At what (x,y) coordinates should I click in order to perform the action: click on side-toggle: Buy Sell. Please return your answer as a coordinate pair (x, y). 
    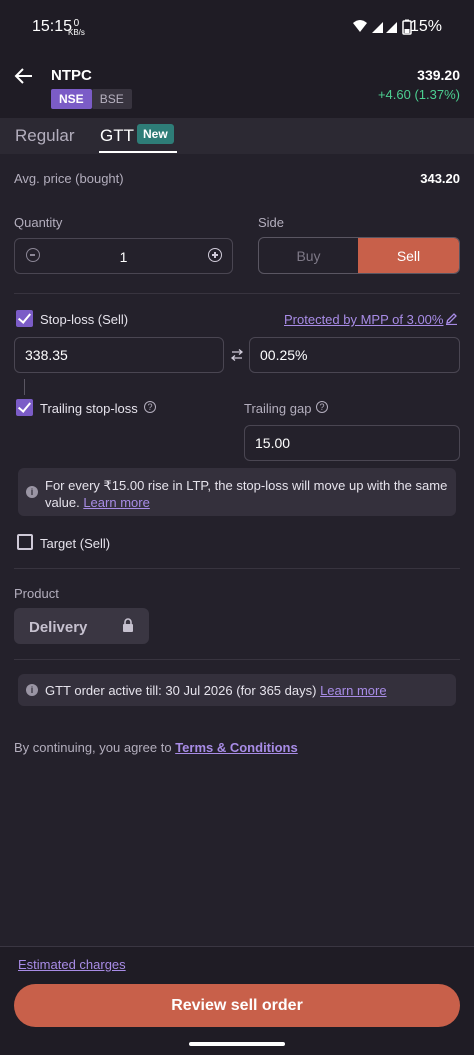
    Looking at the image, I should click on (359, 255).